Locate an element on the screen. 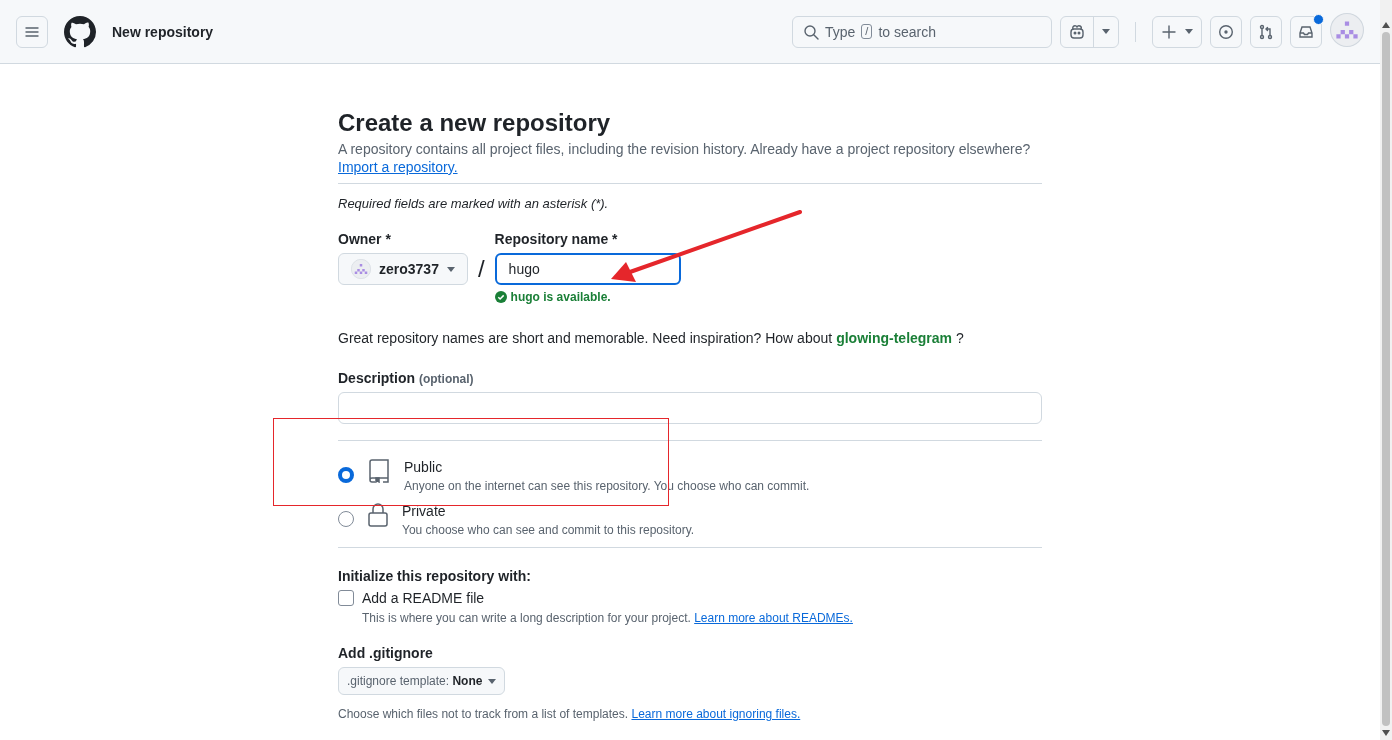 The height and width of the screenshot is (740, 1392). user-avatar is located at coordinates (1347, 29).